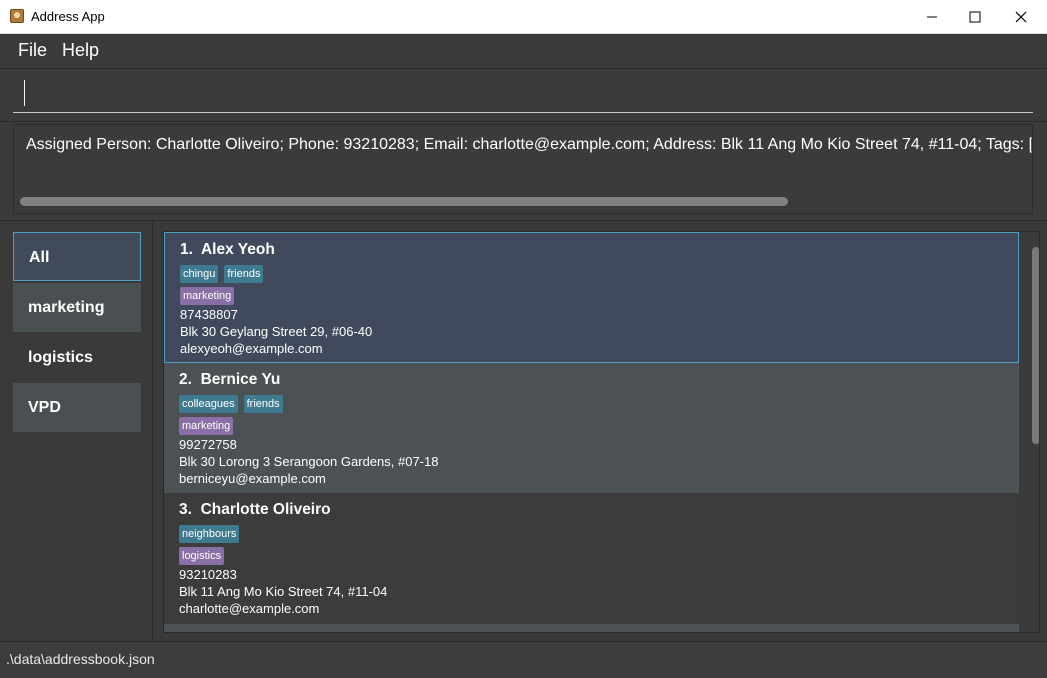 This screenshot has height=678, width=1047. Describe the element at coordinates (591, 628) in the screenshot. I see `person-card-4-partial` at that location.